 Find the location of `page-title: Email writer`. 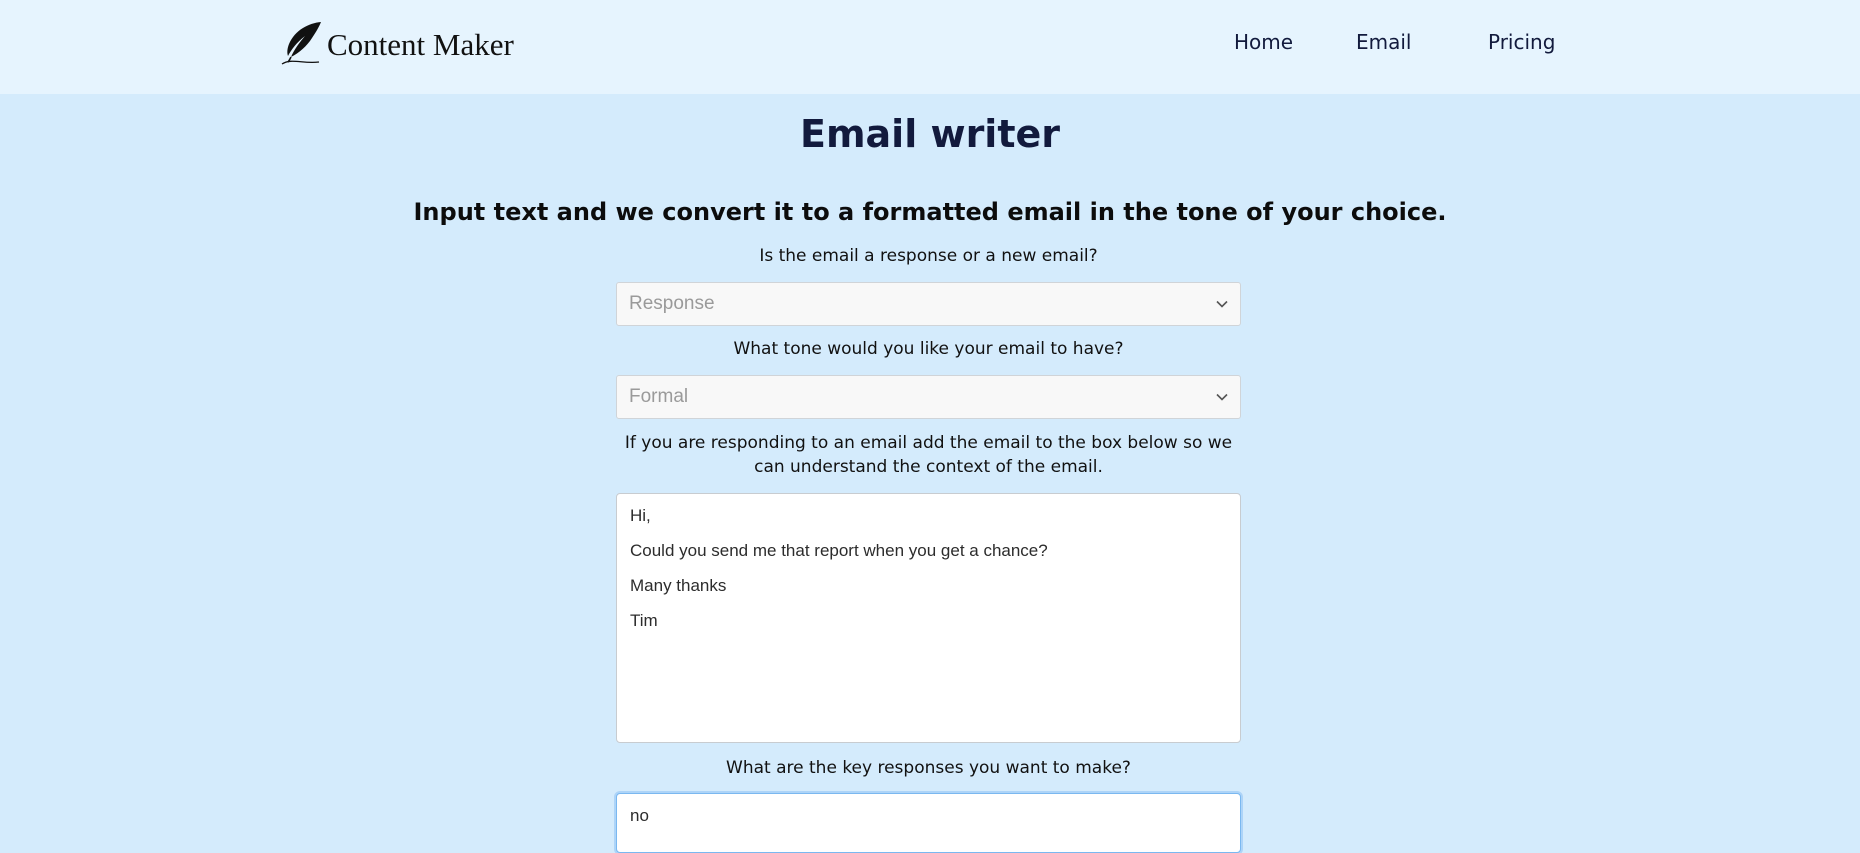

page-title: Email writer is located at coordinates (930, 134).